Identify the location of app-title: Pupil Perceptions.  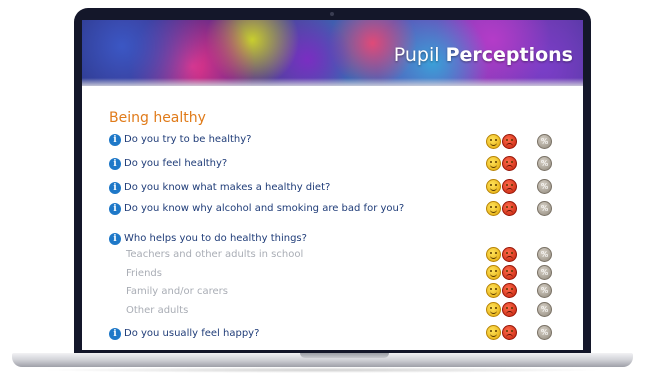
(483, 55).